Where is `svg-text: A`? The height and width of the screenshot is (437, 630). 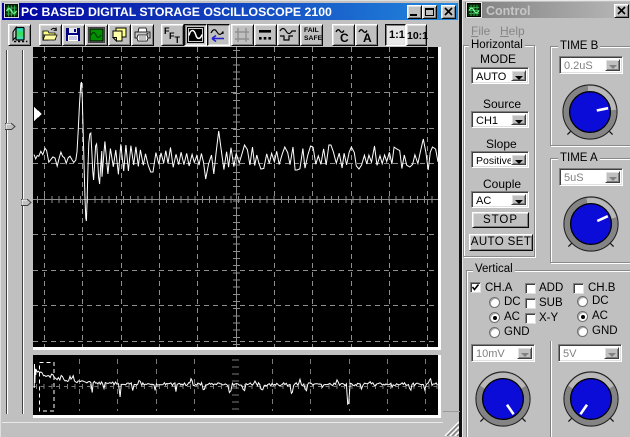
svg-text: A is located at coordinates (367, 37).